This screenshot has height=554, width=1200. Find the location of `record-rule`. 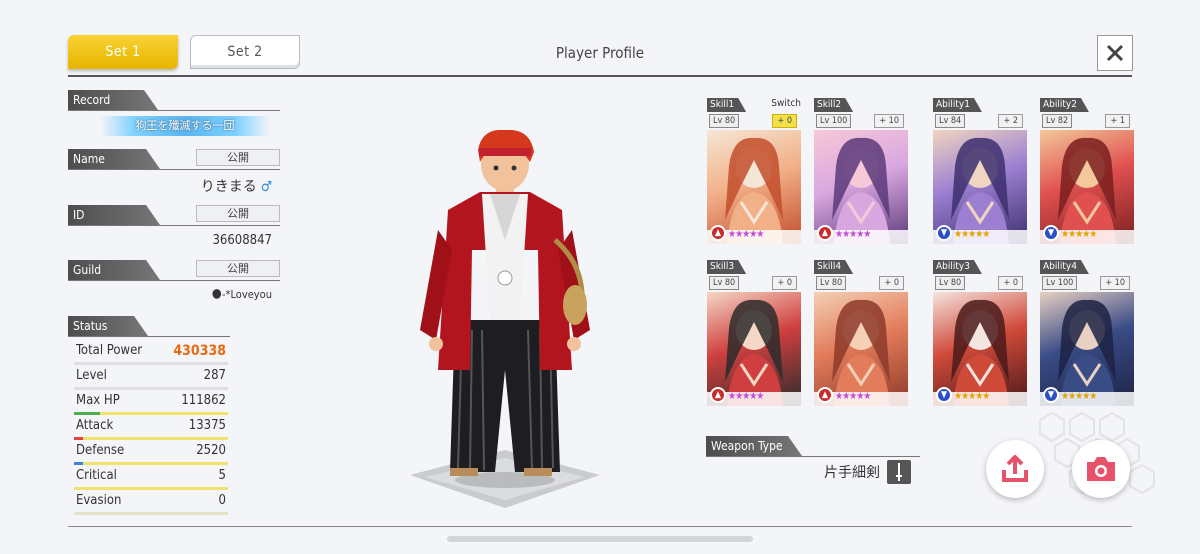

record-rule is located at coordinates (174, 110).